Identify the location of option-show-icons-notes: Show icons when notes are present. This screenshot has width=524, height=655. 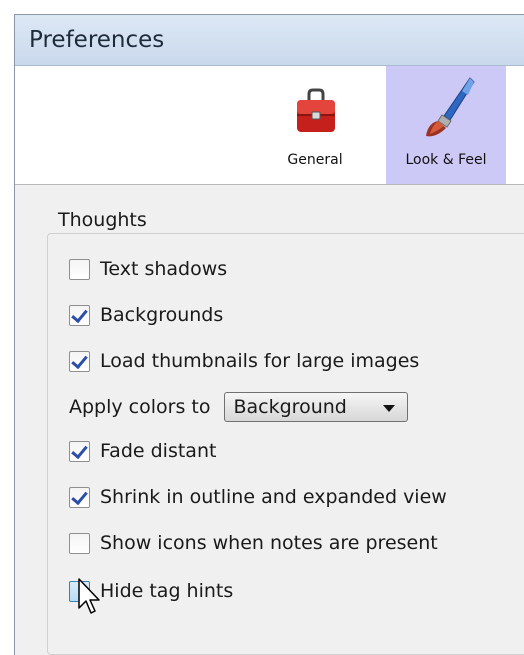
(253, 543).